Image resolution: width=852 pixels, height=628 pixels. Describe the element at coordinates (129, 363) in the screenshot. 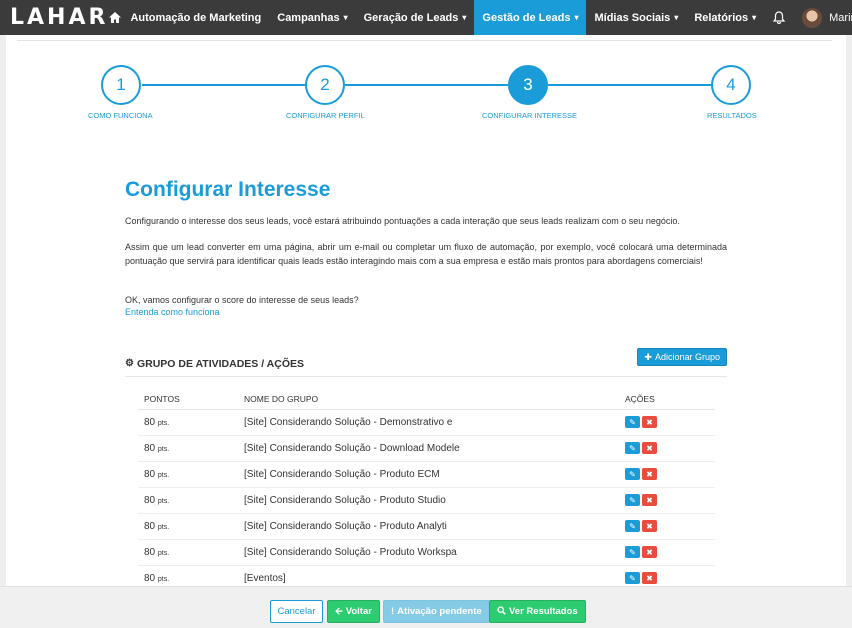

I see `gear-icon: ⚙` at that location.